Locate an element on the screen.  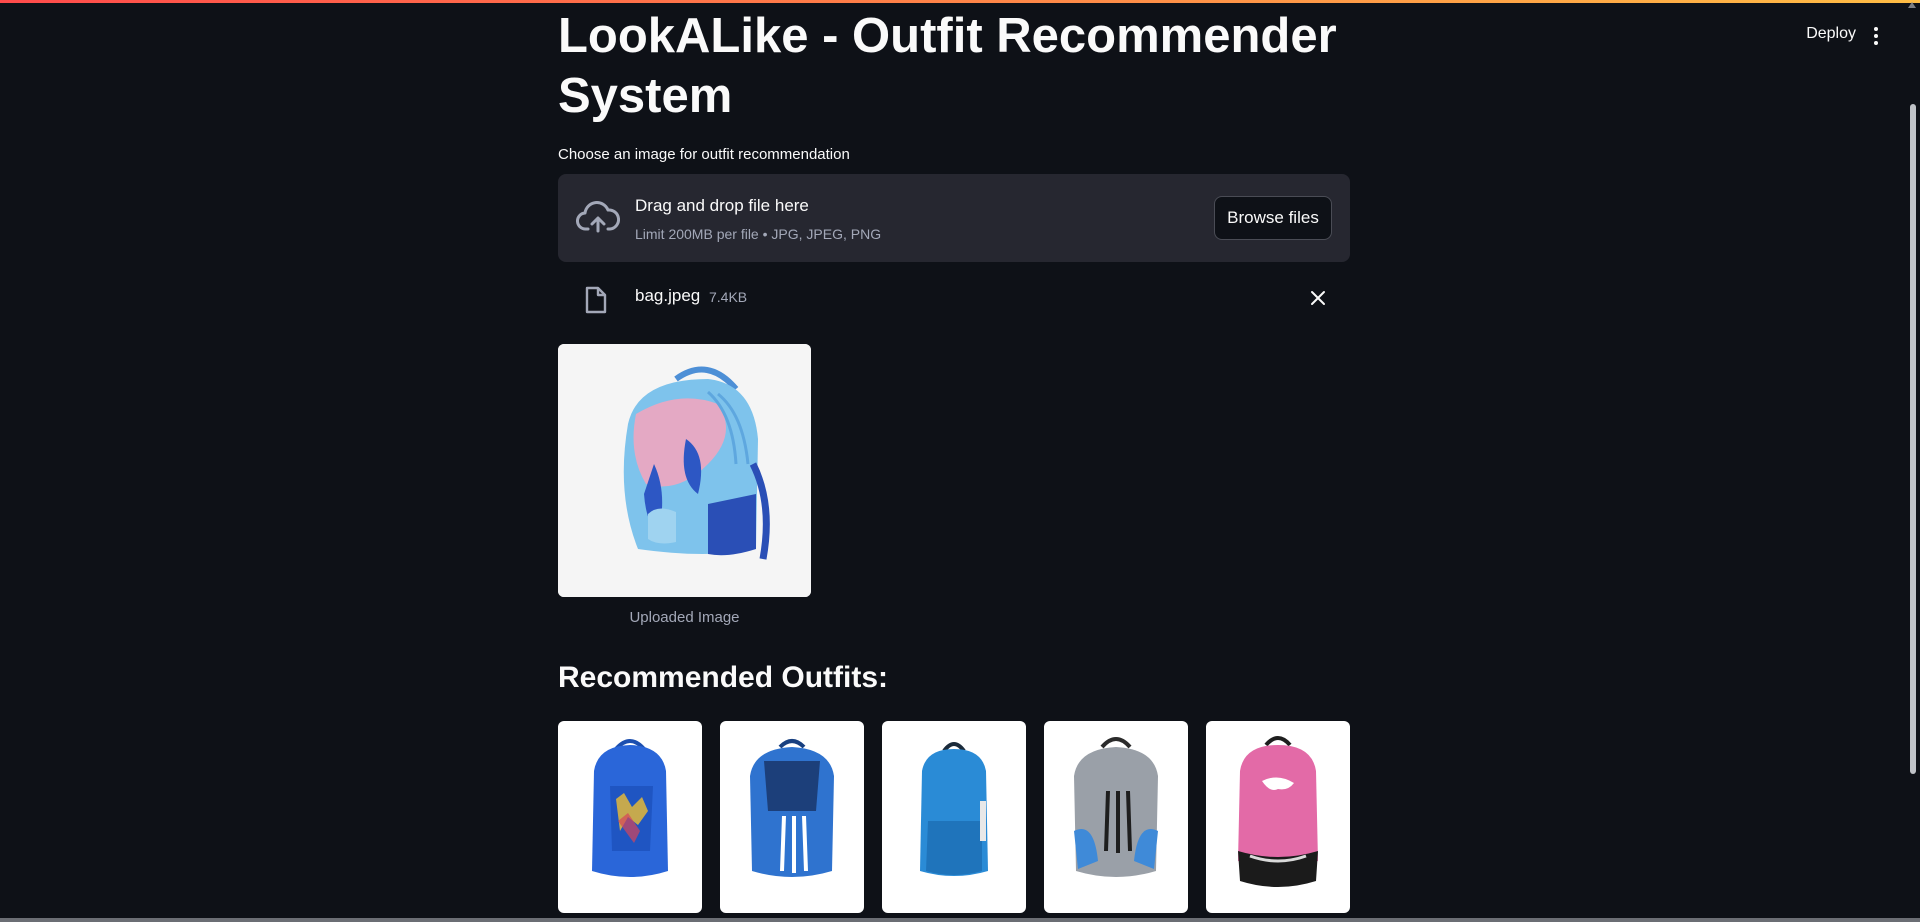
file-size: 7.4KB is located at coordinates (728, 297).